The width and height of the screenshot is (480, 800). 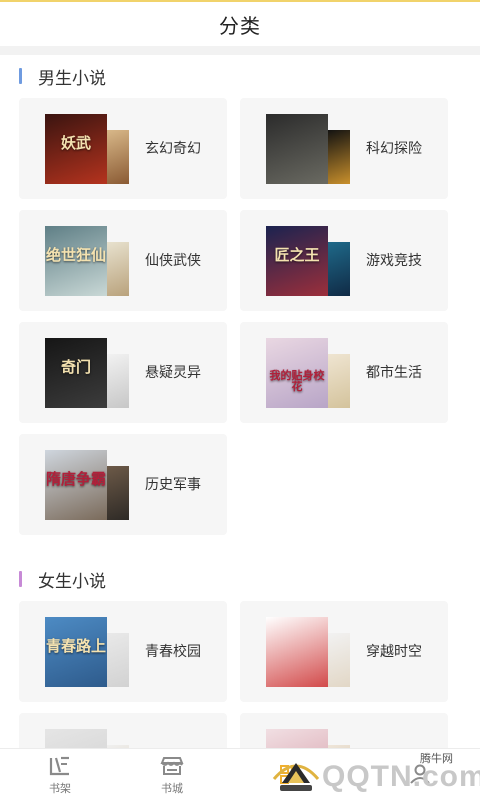 What do you see at coordinates (173, 485) in the screenshot?
I see `category-label: 历史军事` at bounding box center [173, 485].